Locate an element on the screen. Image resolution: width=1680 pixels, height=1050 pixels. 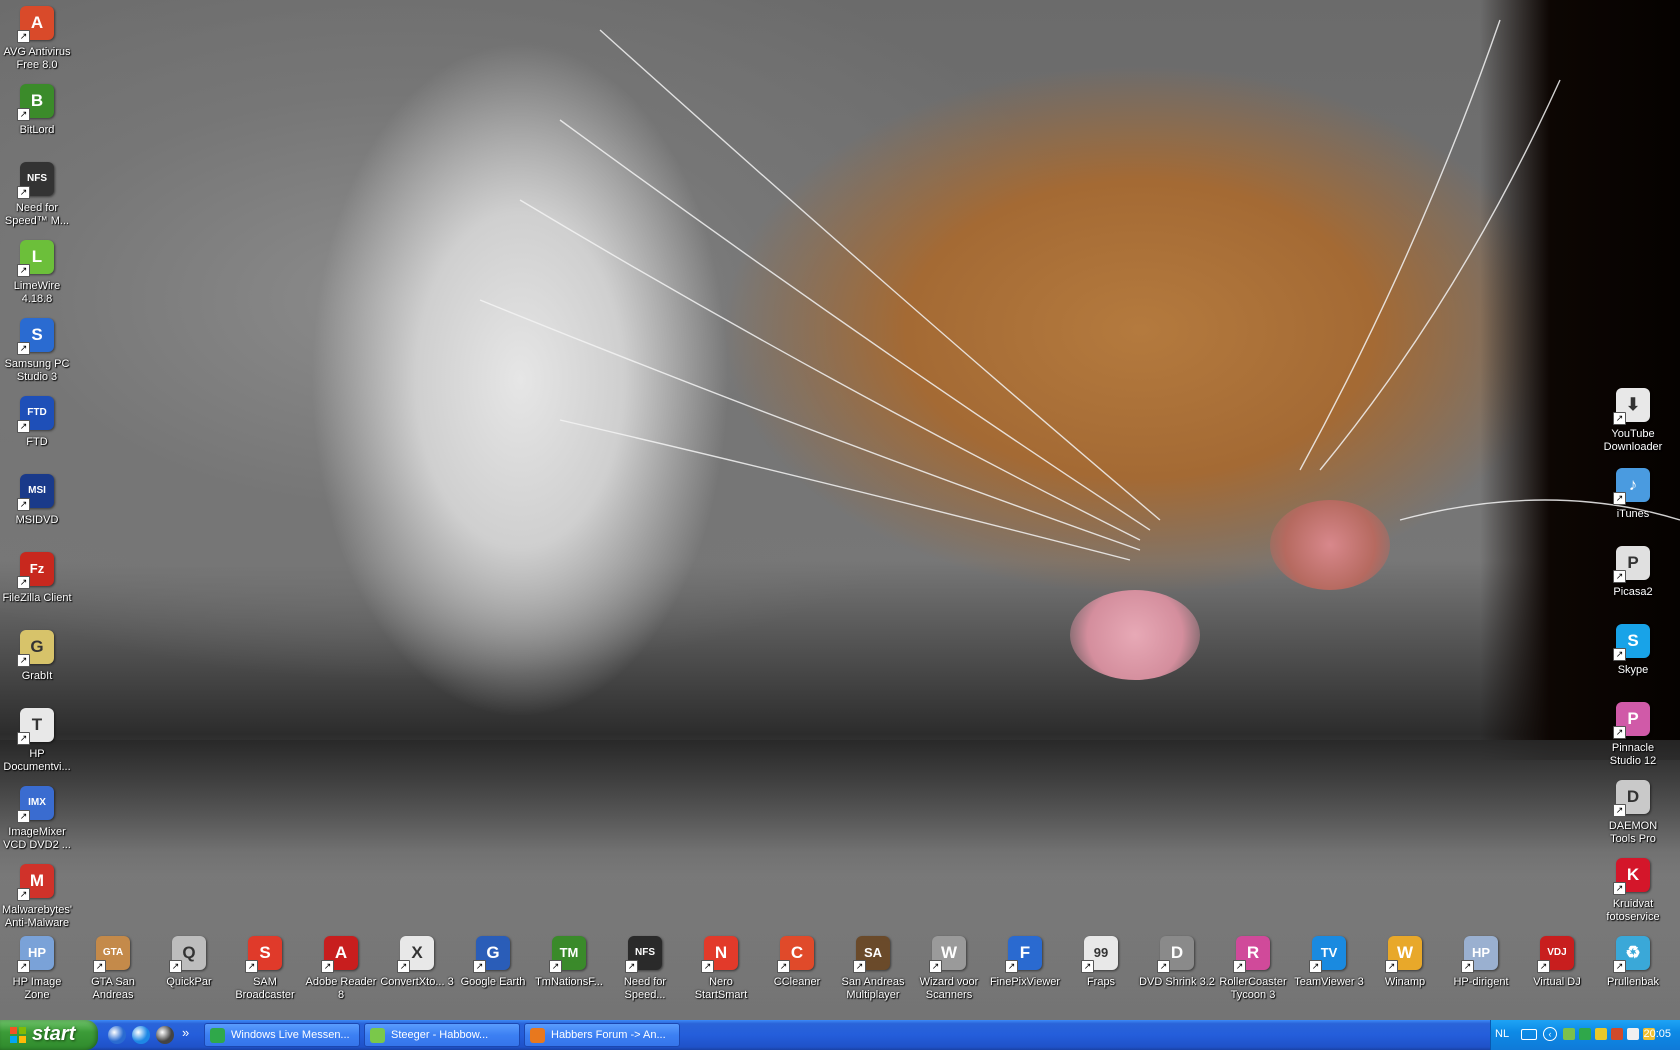
desktop-shortcut-label: GTA San Andreas is located at coordinates (113, 988).